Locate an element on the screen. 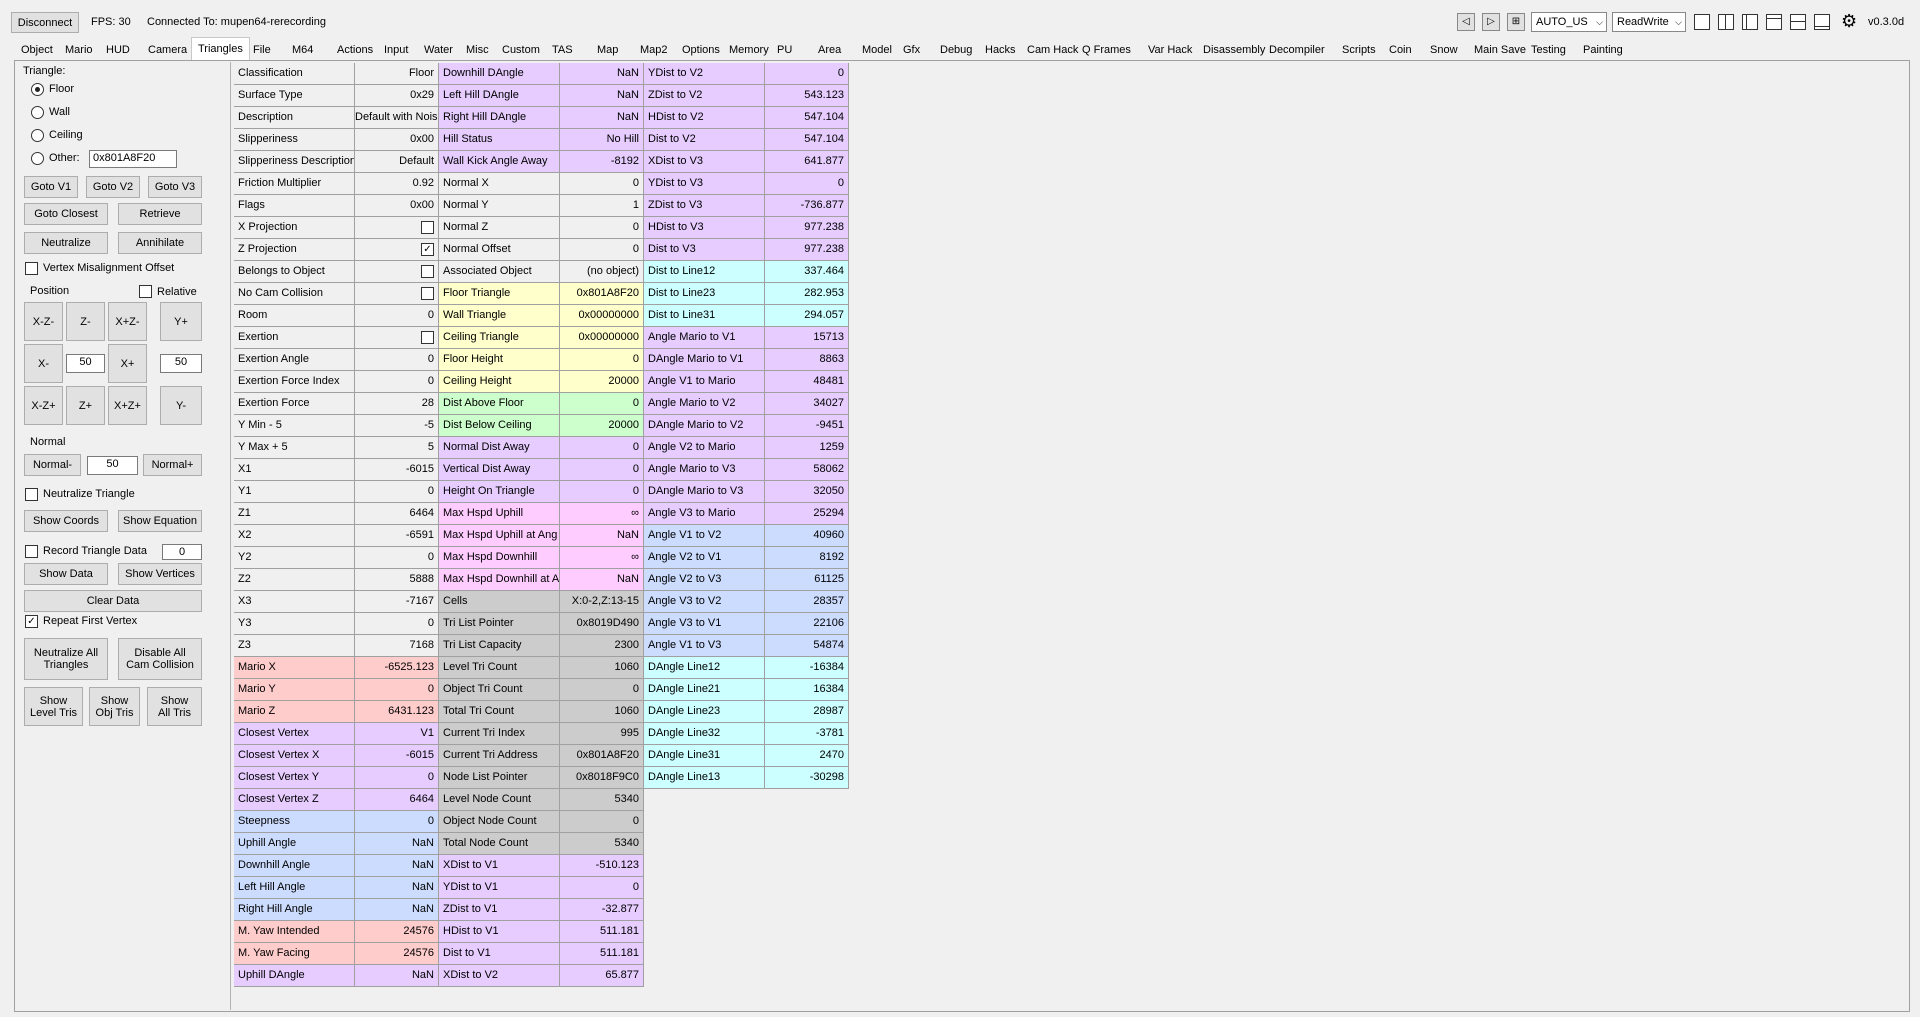 The height and width of the screenshot is (1017, 1920). var-value: 58062 is located at coordinates (806, 469).